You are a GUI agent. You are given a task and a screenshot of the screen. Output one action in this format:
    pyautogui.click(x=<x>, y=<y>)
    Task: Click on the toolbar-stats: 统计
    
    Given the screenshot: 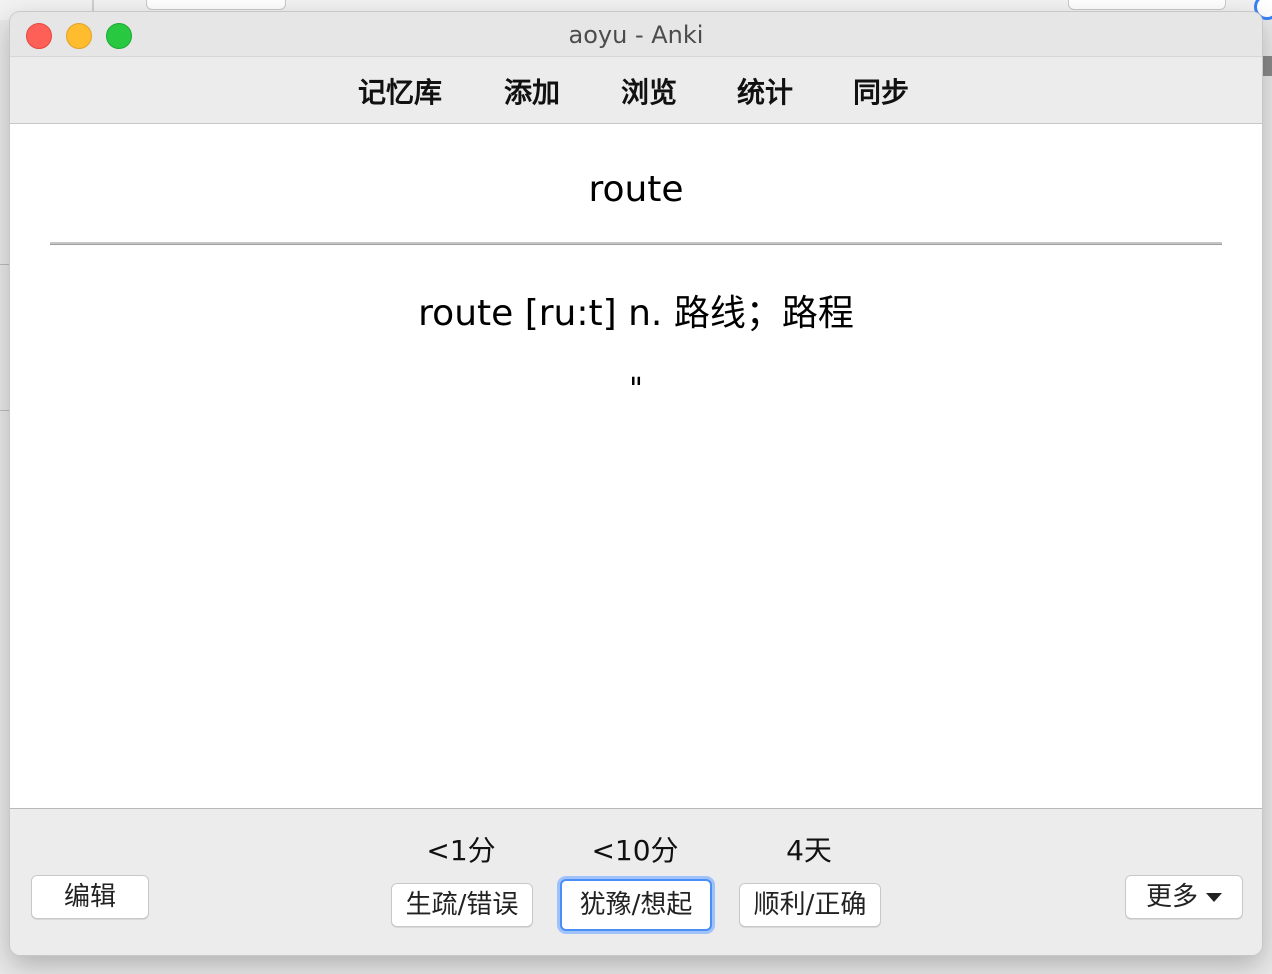 What is the action you would take?
    pyautogui.click(x=765, y=91)
    